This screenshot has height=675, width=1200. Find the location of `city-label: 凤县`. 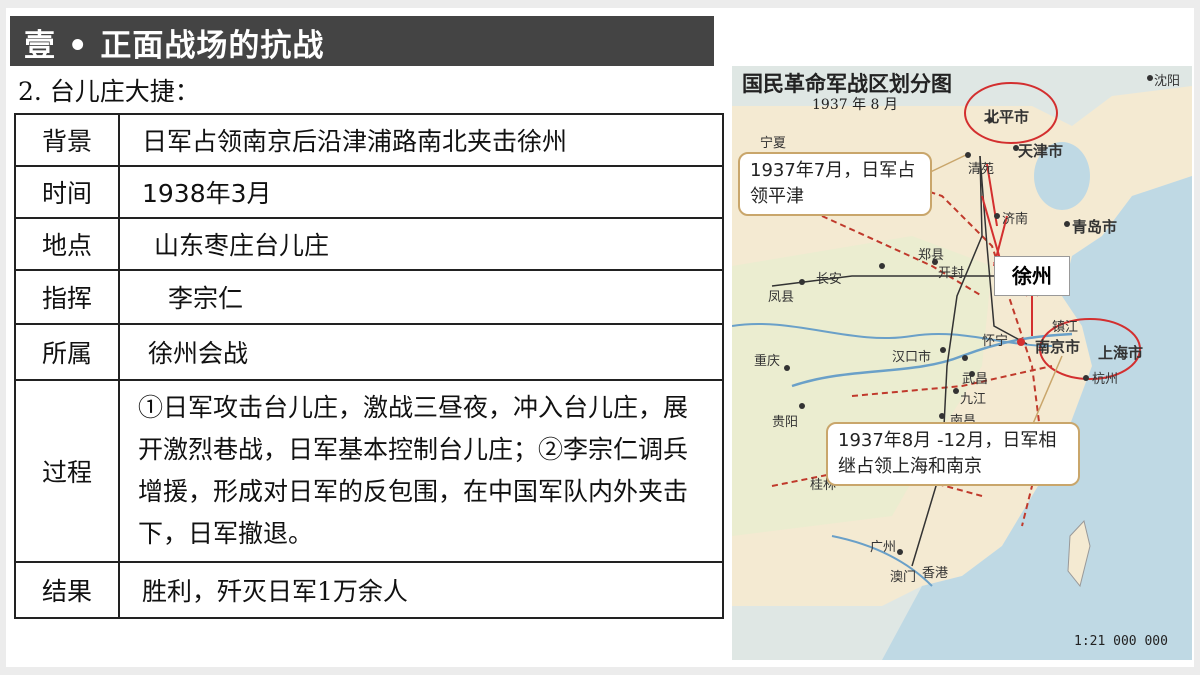

city-label: 凤县 is located at coordinates (781, 297).